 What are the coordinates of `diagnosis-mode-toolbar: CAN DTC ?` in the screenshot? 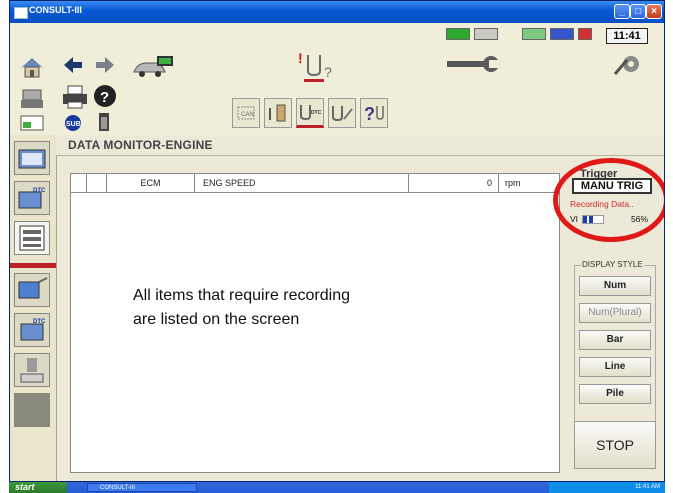 It's located at (316, 114).